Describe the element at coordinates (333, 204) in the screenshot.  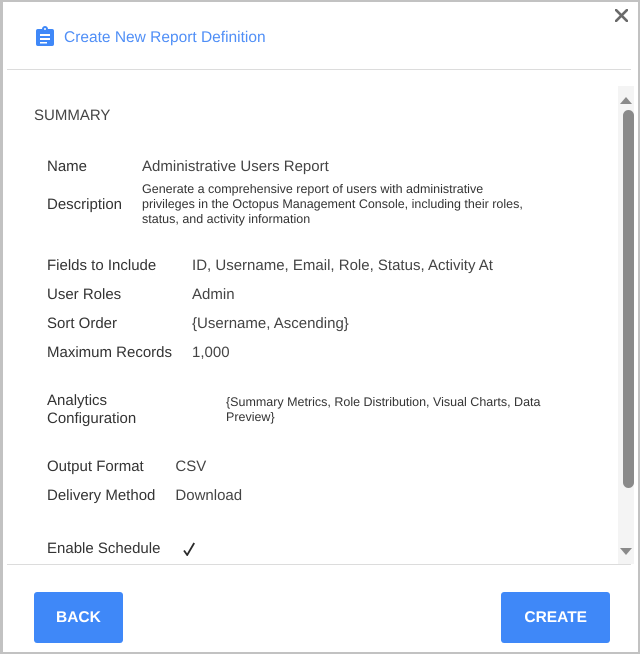
I see `field-value: Generate a comprehensive report of users with administrative privileges in the Octopus Management Console, including their roles, status, and activity information` at that location.